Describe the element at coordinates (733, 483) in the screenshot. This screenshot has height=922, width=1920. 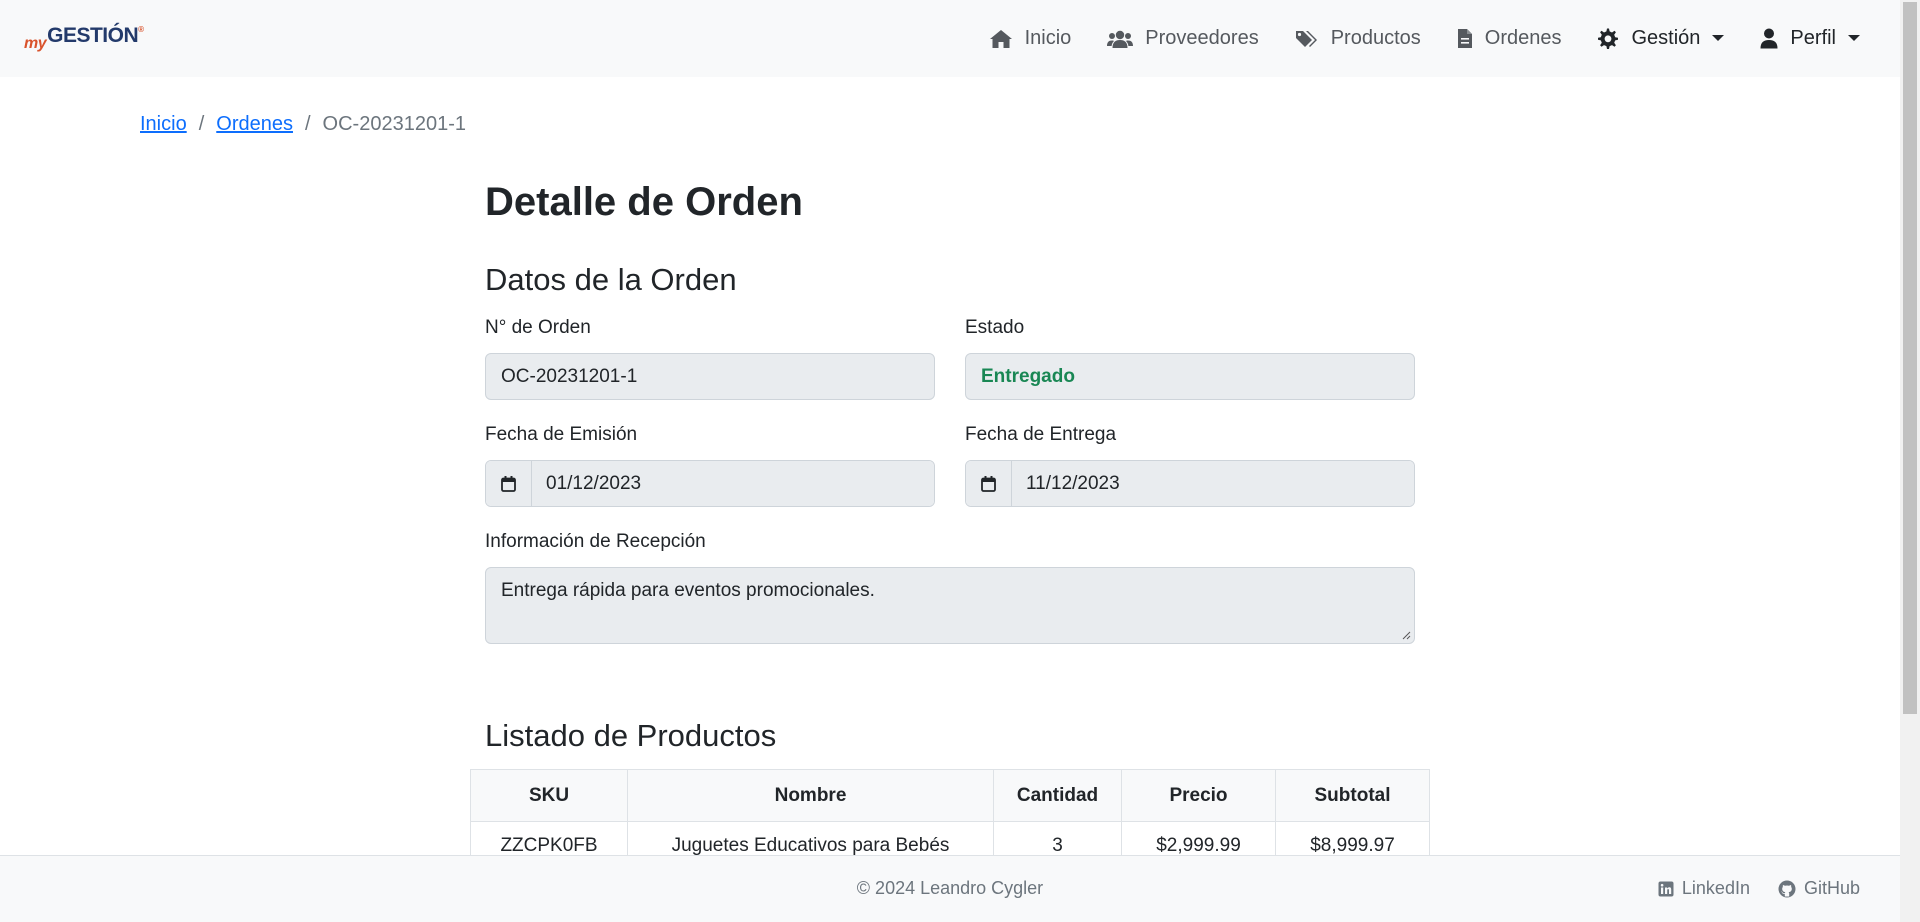
I see `issue-date-value: 01/12/2023` at that location.